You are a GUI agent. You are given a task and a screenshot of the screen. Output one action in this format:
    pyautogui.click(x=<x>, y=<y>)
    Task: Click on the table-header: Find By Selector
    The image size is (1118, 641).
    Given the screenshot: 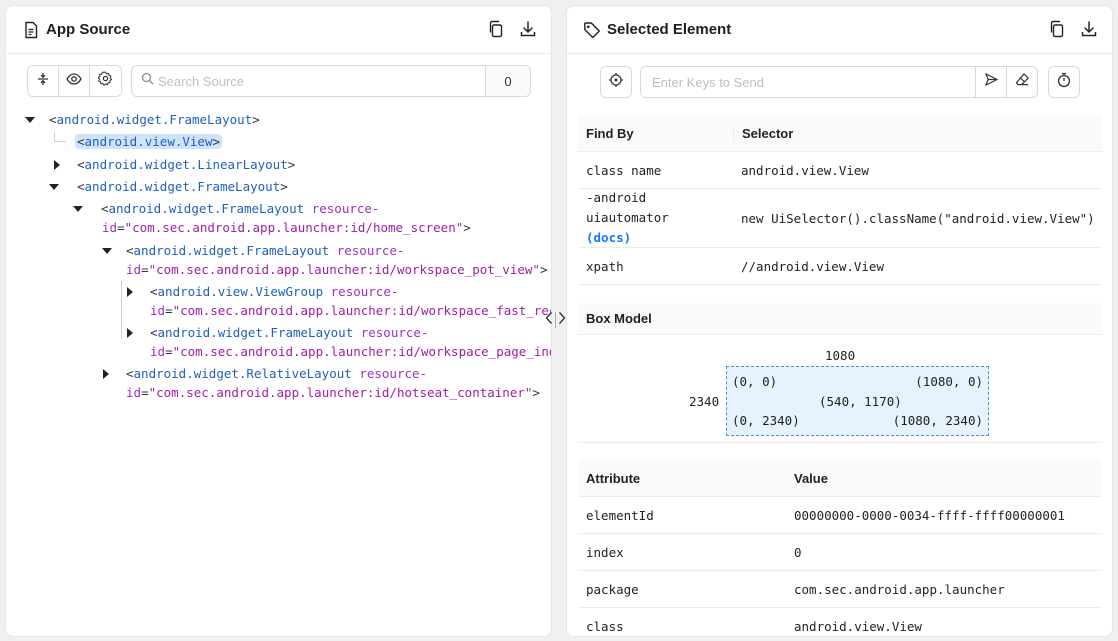 What is the action you would take?
    pyautogui.click(x=840, y=133)
    